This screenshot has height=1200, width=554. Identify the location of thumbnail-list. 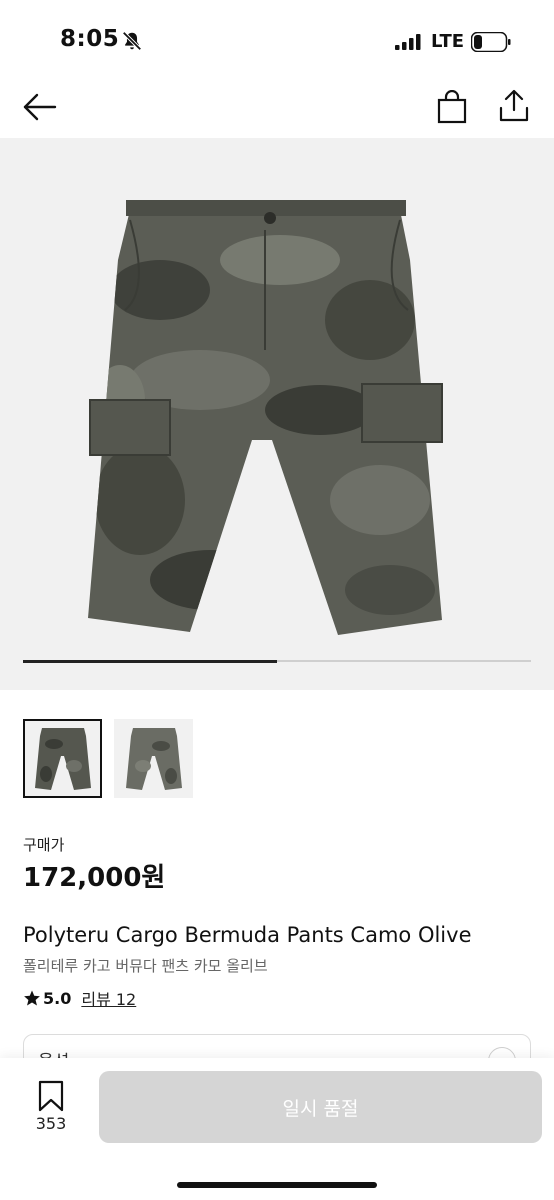
(108, 759).